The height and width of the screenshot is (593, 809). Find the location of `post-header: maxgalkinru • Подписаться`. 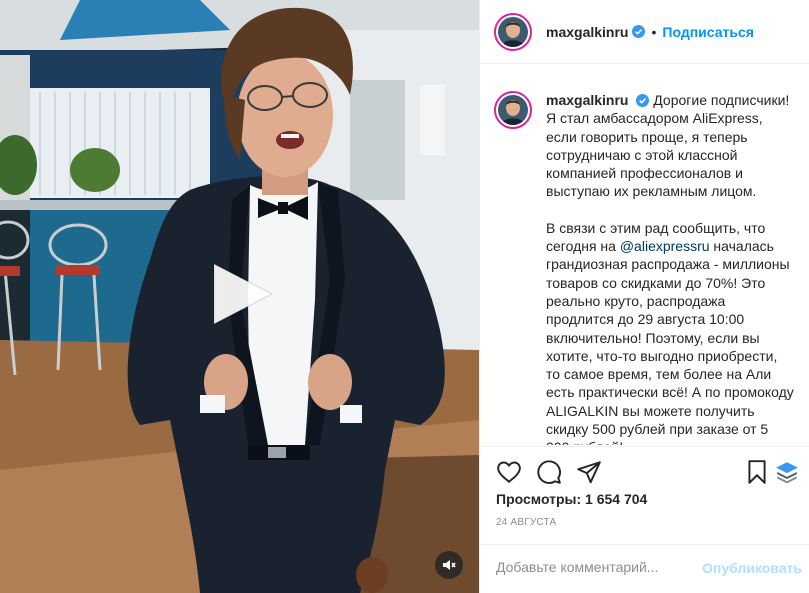

post-header: maxgalkinru • Подписаться is located at coordinates (644, 32).